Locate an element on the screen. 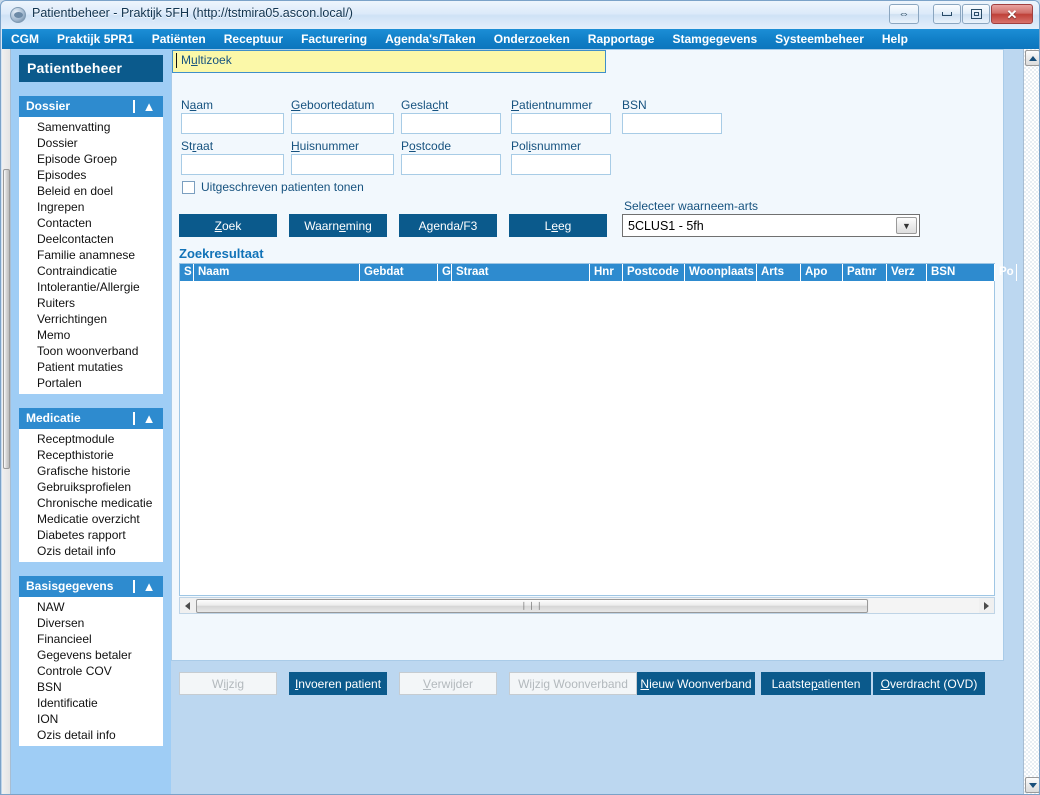  grid-column-header-hnr: Hnr is located at coordinates (606, 272).